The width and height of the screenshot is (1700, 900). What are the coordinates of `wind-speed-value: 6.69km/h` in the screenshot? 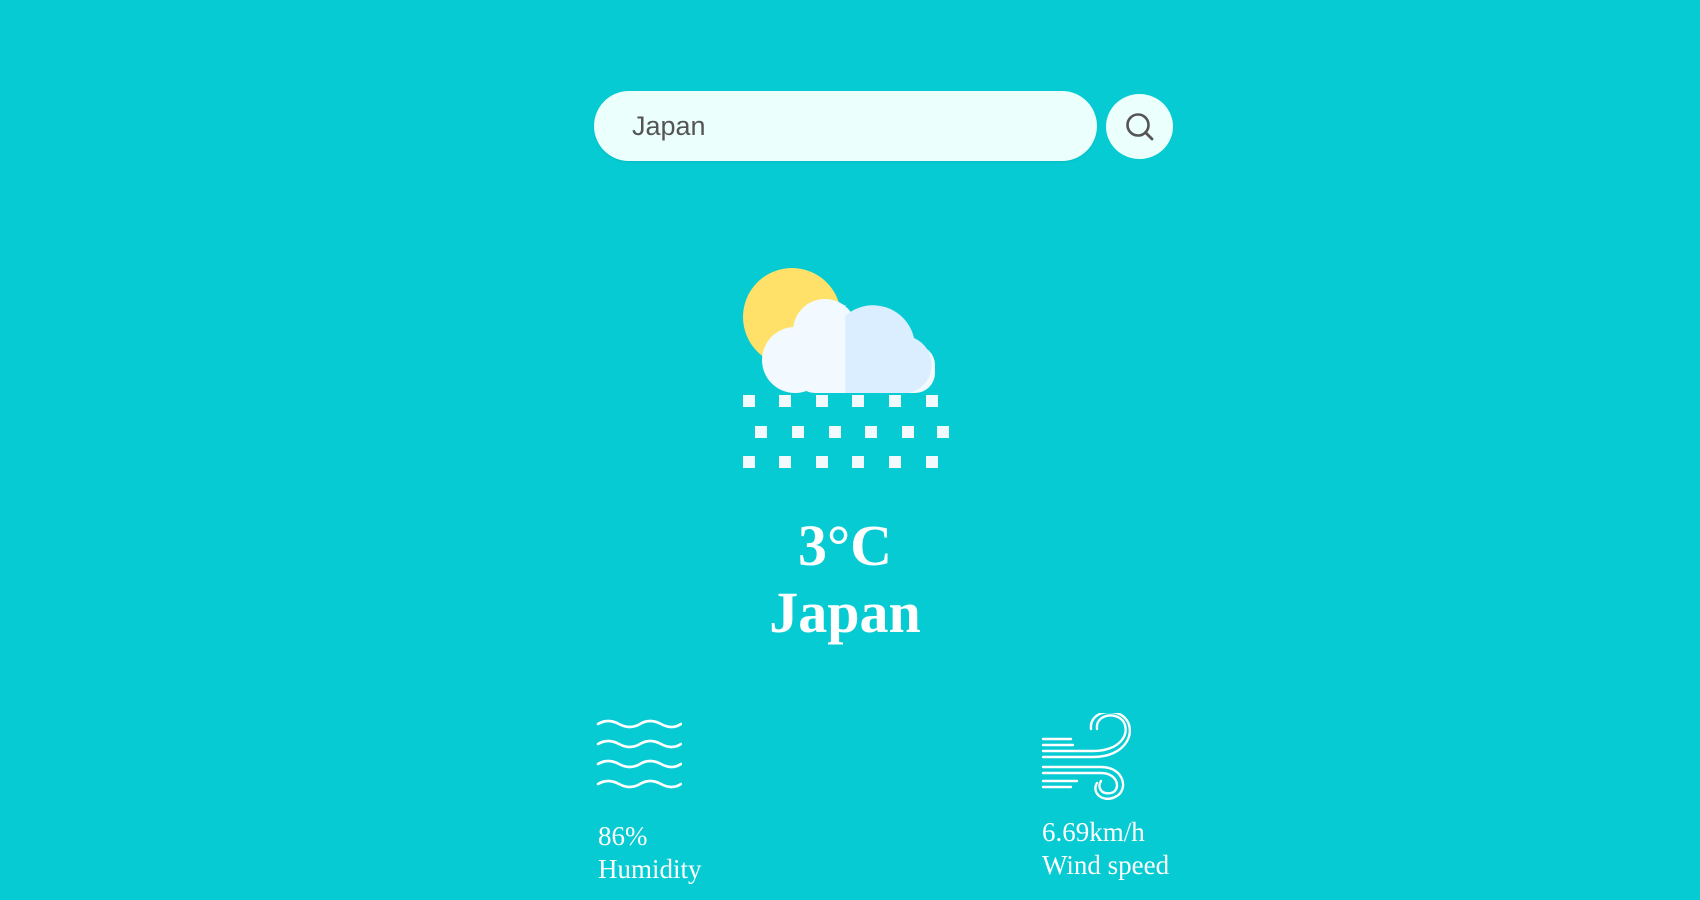 It's located at (1093, 832).